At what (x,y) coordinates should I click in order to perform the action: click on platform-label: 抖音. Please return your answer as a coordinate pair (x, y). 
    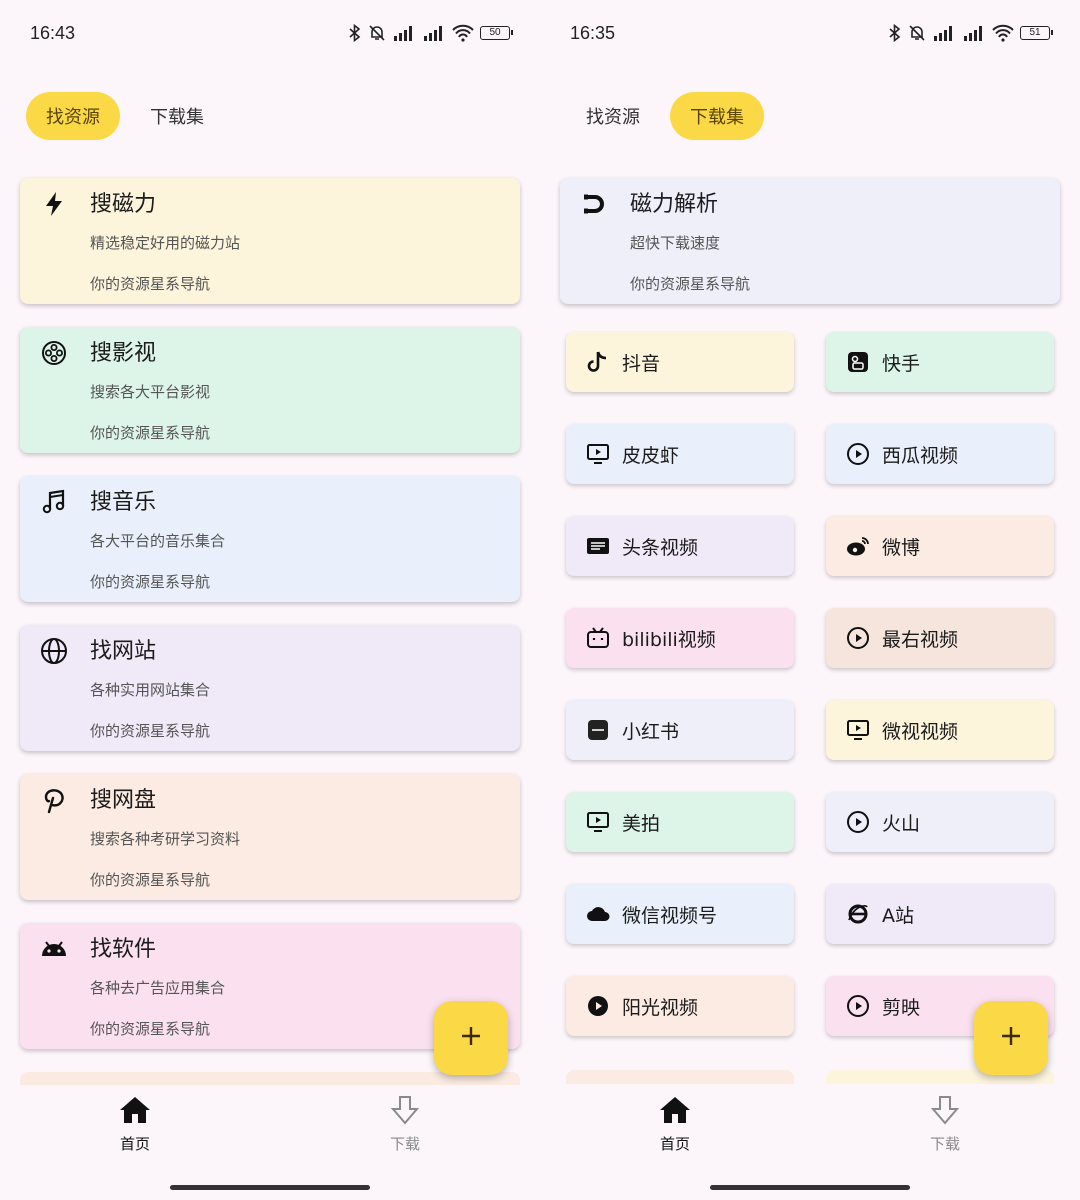
    Looking at the image, I should click on (641, 363).